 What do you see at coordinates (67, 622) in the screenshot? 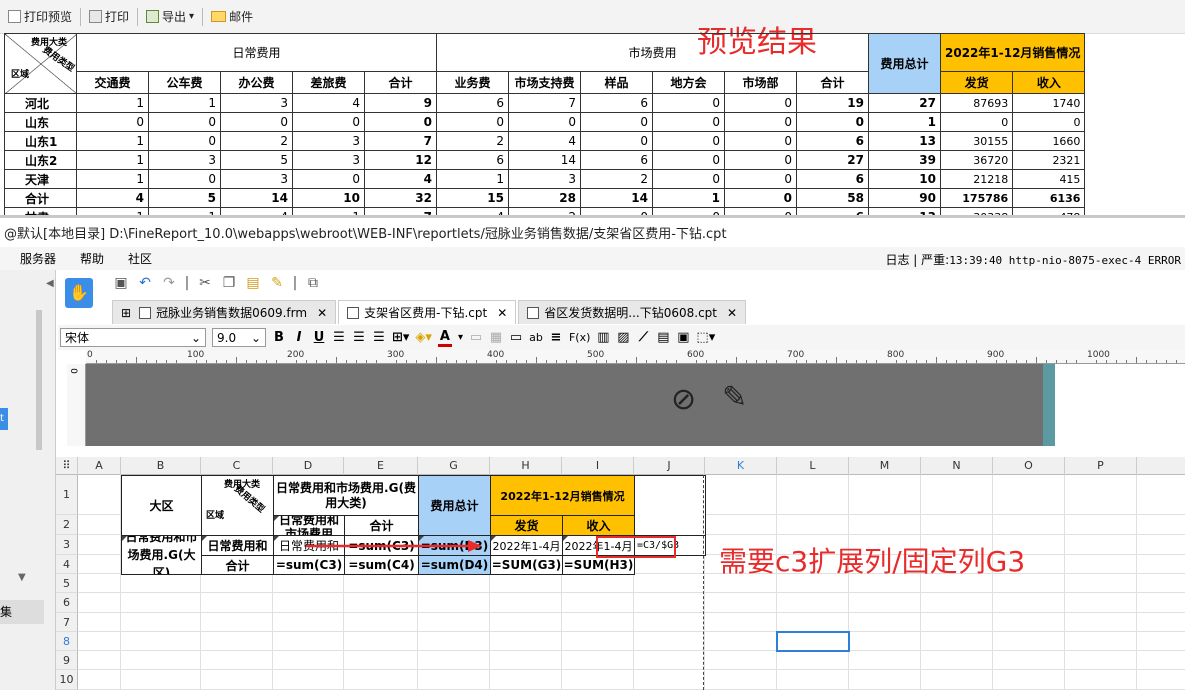
I see `row-header: 7` at bounding box center [67, 622].